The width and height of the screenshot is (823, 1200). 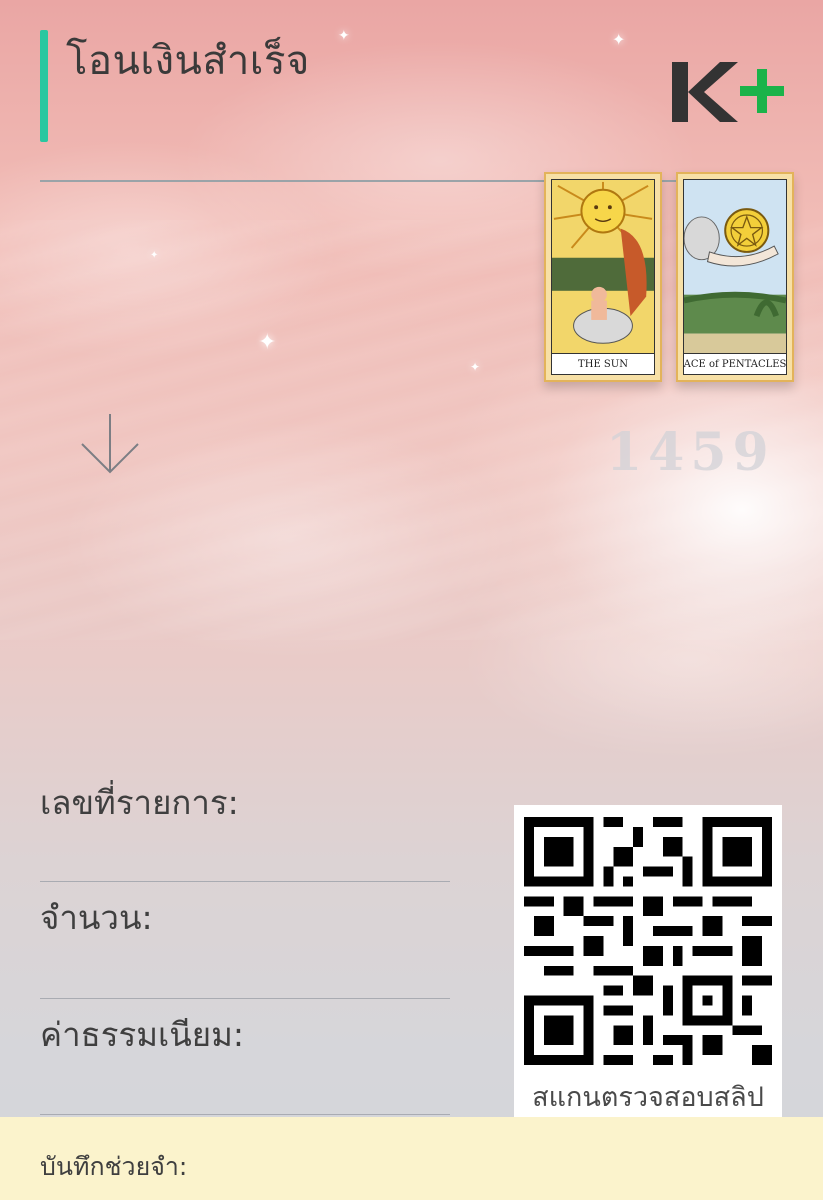 What do you see at coordinates (603, 266) in the screenshot?
I see `sun-card-icon` at bounding box center [603, 266].